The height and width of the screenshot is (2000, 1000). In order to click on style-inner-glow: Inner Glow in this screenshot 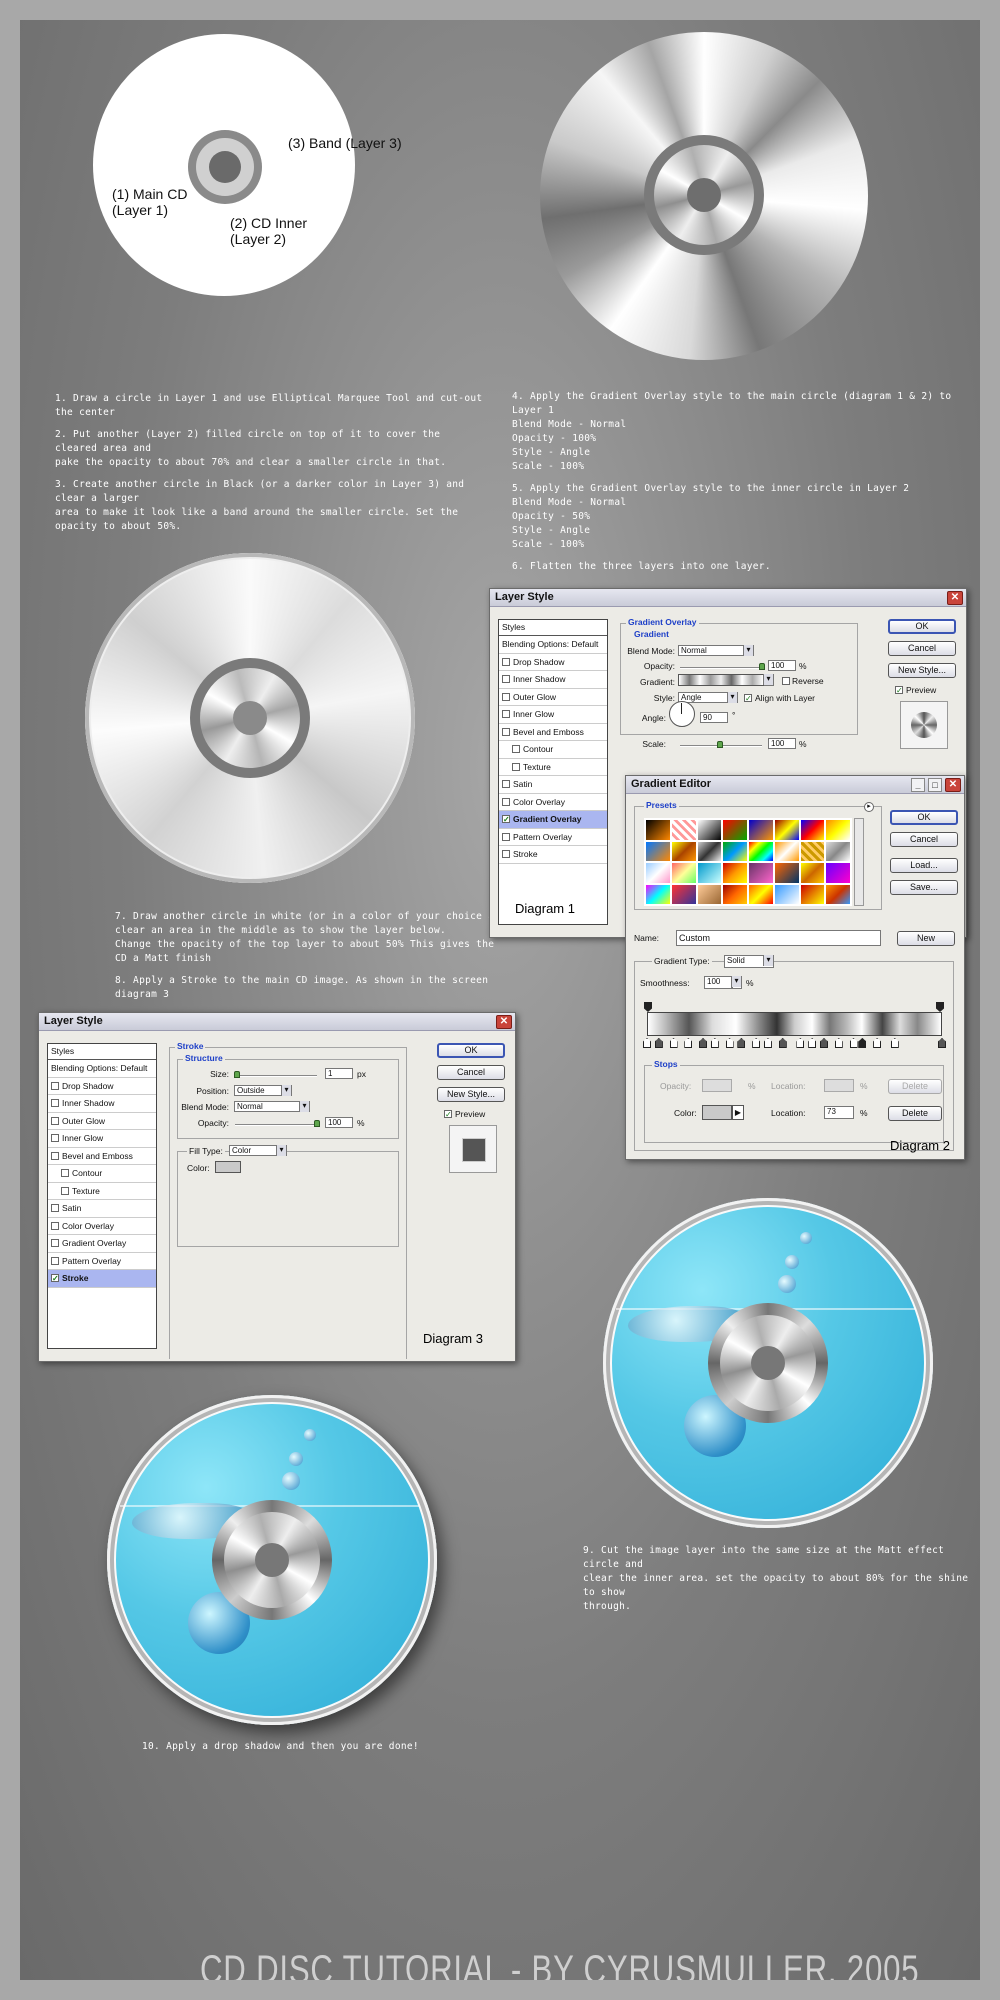, I will do `click(102, 1139)`.